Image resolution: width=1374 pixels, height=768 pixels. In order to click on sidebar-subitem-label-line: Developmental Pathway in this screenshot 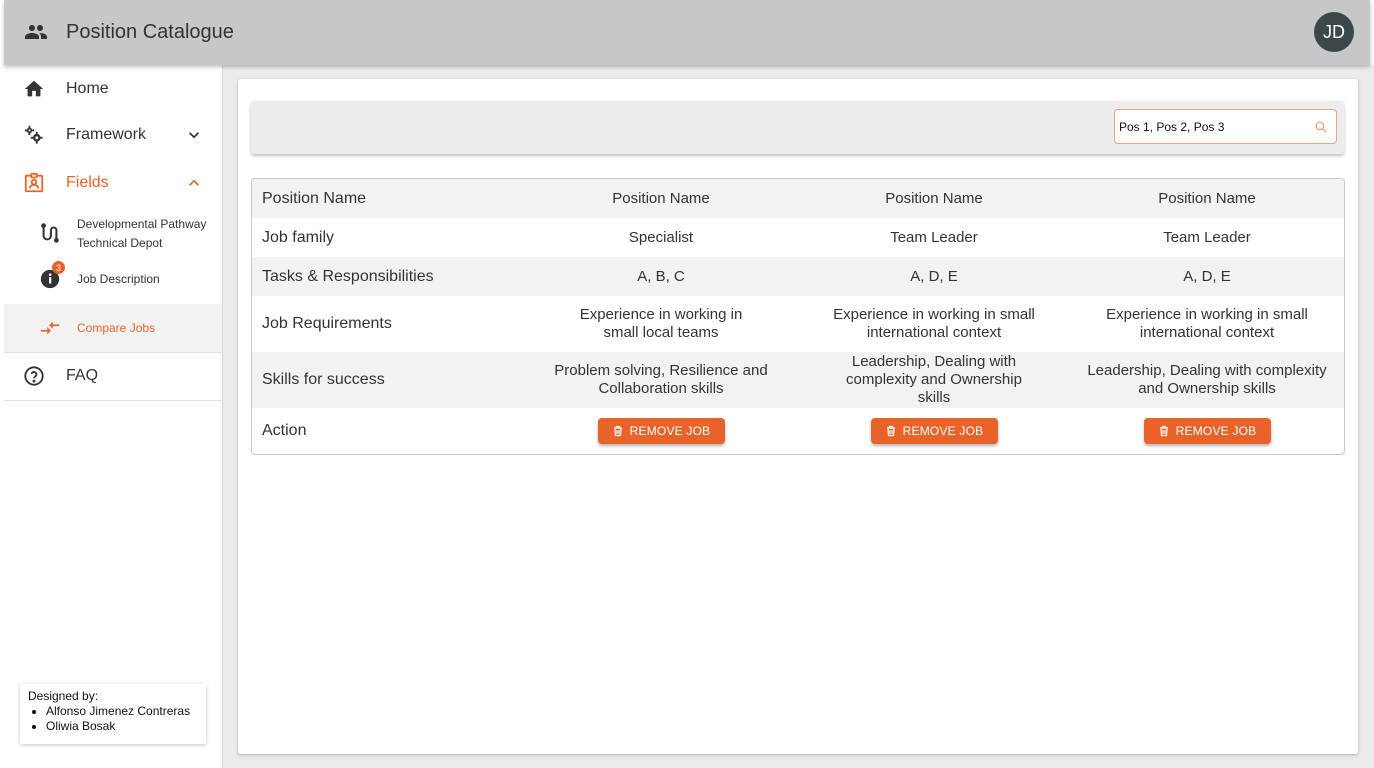, I will do `click(142, 224)`.